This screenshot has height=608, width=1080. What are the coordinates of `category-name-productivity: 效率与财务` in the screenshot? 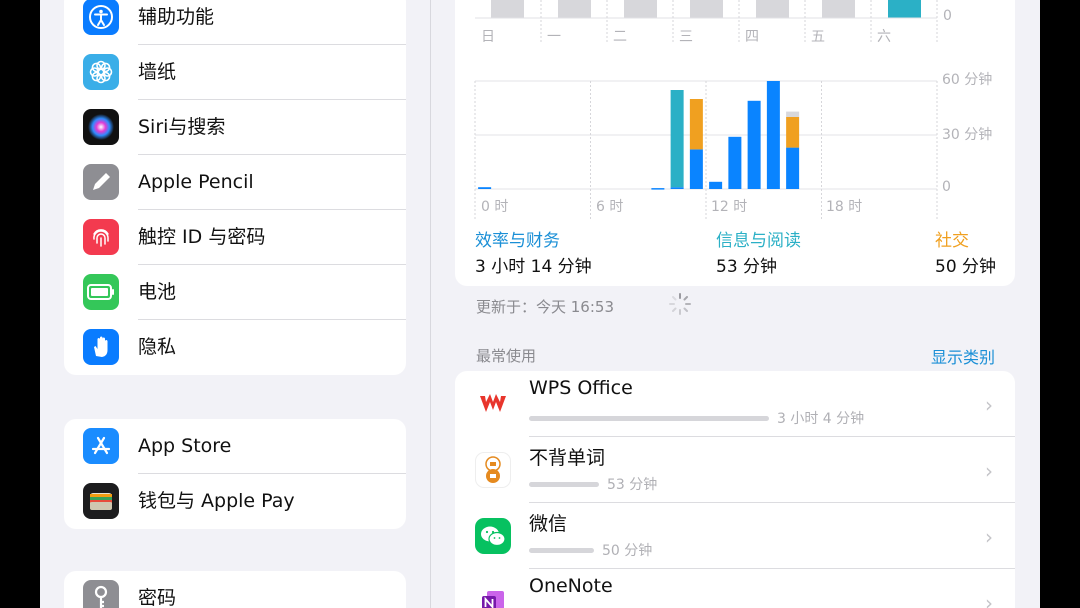 It's located at (517, 241).